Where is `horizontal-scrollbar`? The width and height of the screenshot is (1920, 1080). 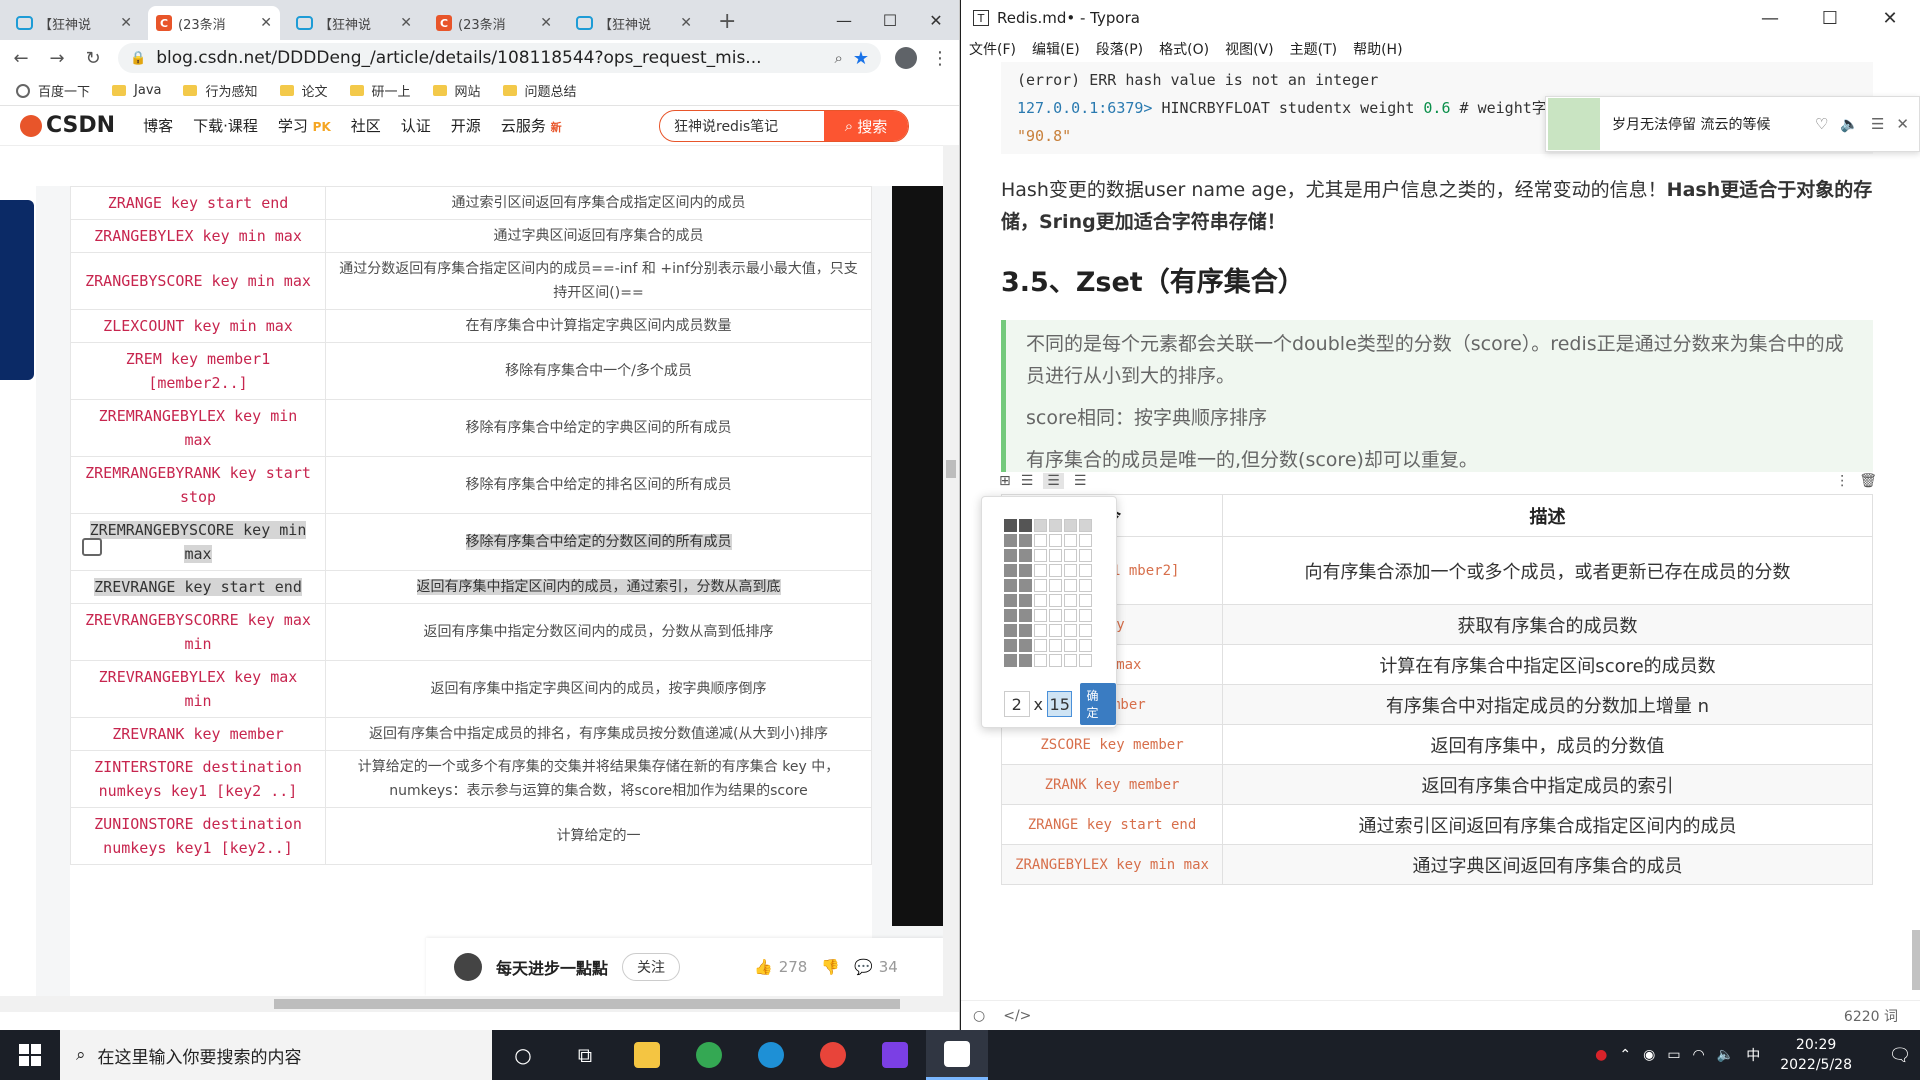
horizontal-scrollbar is located at coordinates (472, 1004).